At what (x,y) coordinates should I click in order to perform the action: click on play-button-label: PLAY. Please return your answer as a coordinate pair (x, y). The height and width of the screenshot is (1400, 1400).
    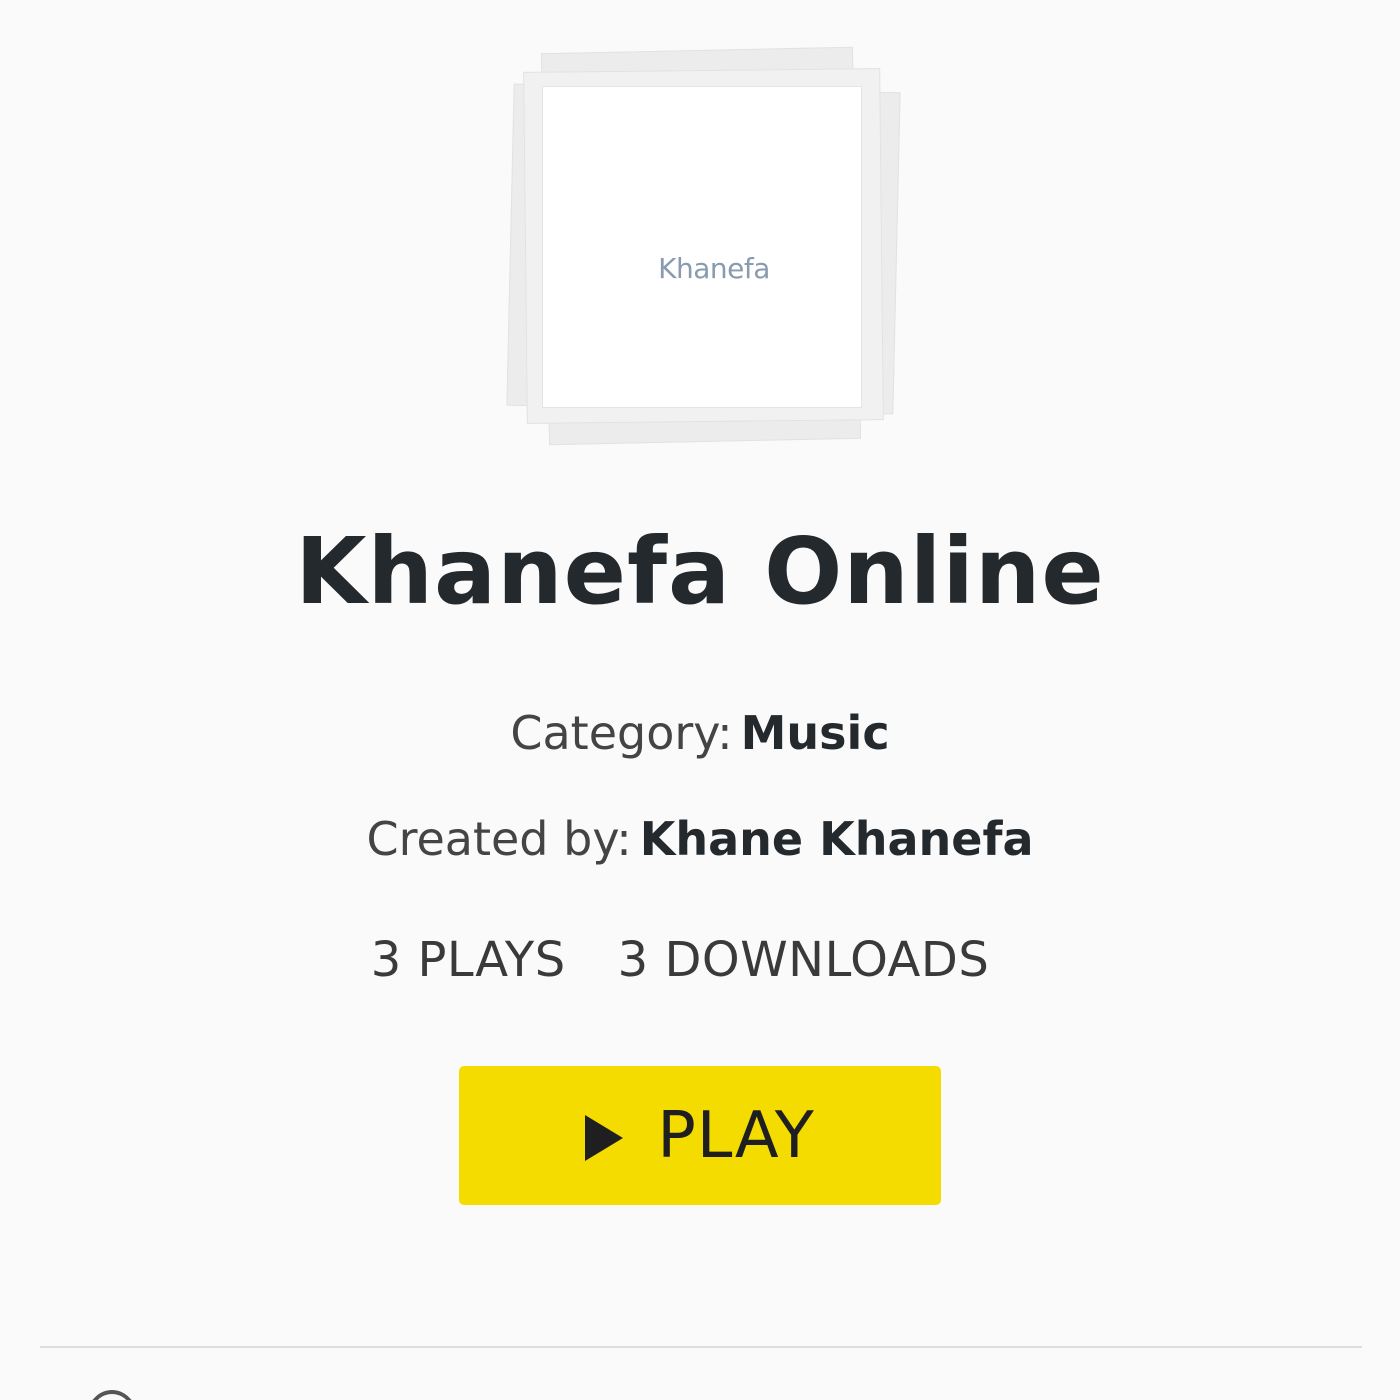
    Looking at the image, I should click on (736, 1135).